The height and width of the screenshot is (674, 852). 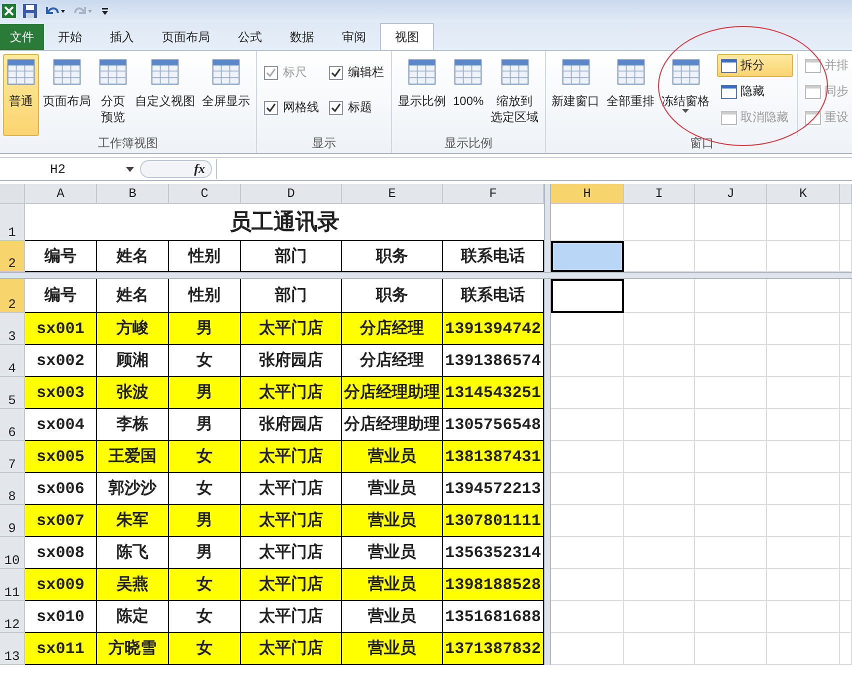 I want to click on ribbon-button: 显示比例, so click(x=422, y=83).